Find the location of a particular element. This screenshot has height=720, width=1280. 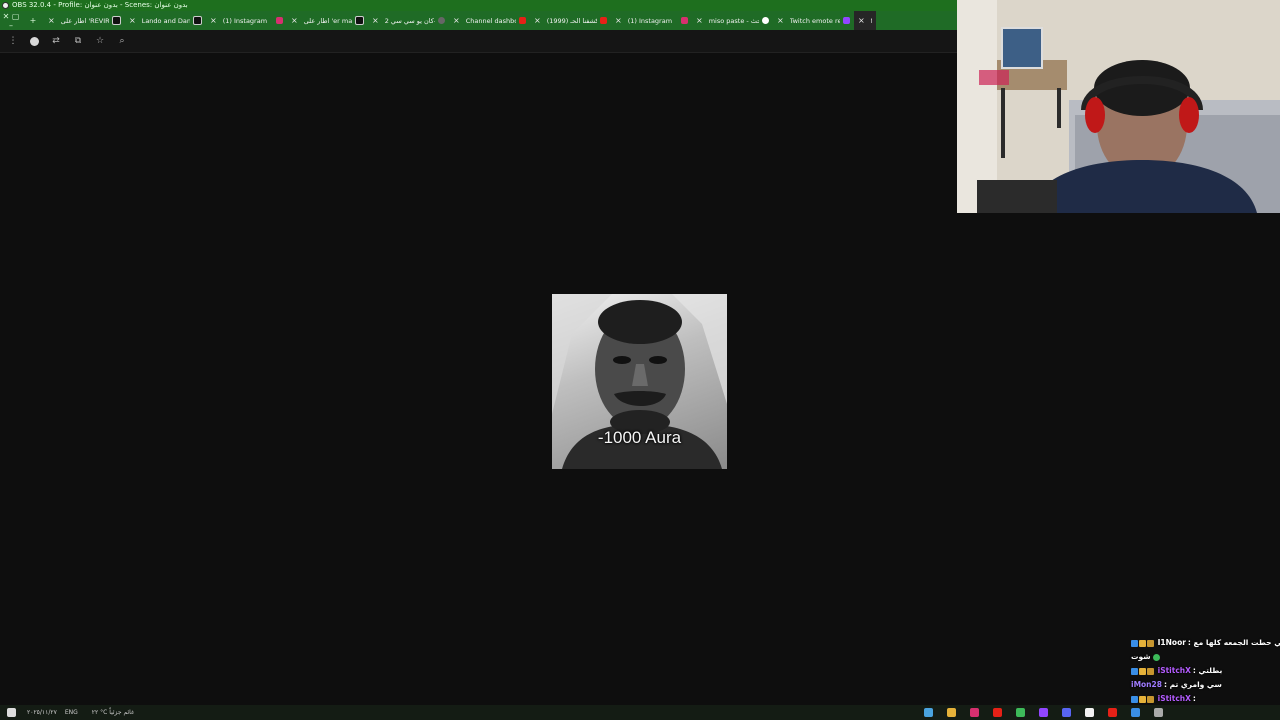

chat-username: iMon28 is located at coordinates (1146, 684).